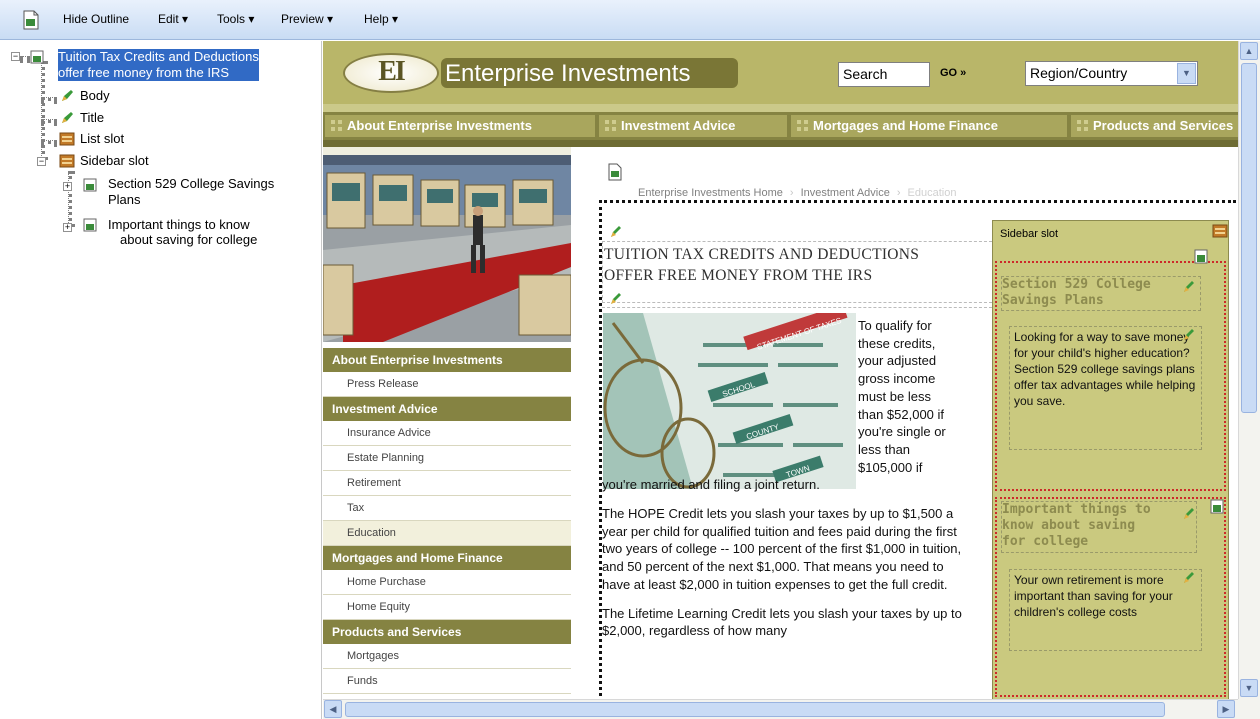  I want to click on vertical-scroll-thumb, so click(1249, 238).